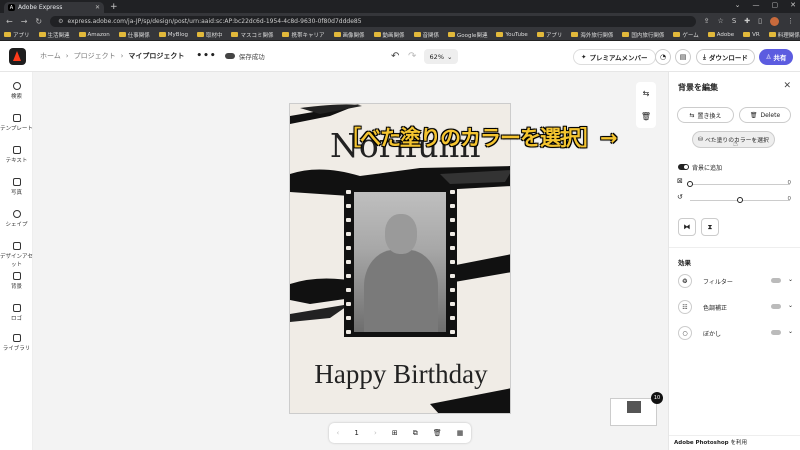 Image resolution: width=800 pixels, height=450 pixels. Describe the element at coordinates (95, 56) in the screenshot. I see `crumb-project: プロジェクト` at that location.